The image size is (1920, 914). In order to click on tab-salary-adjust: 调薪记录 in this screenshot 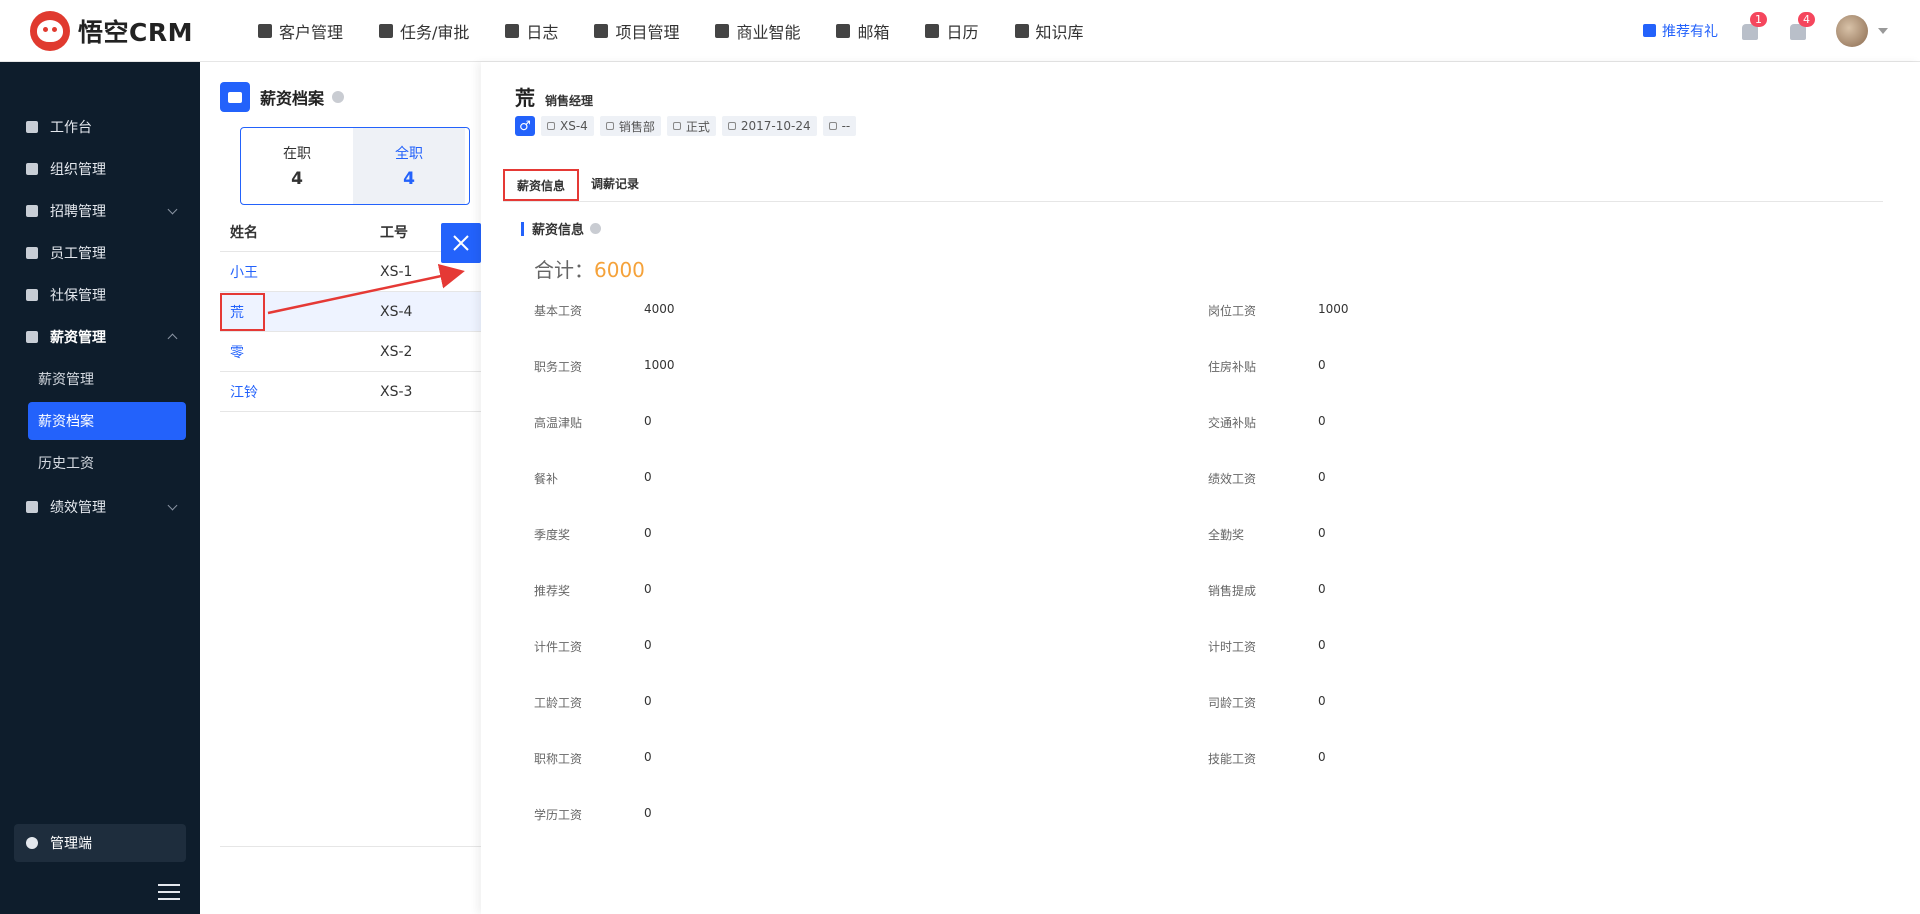, I will do `click(615, 183)`.